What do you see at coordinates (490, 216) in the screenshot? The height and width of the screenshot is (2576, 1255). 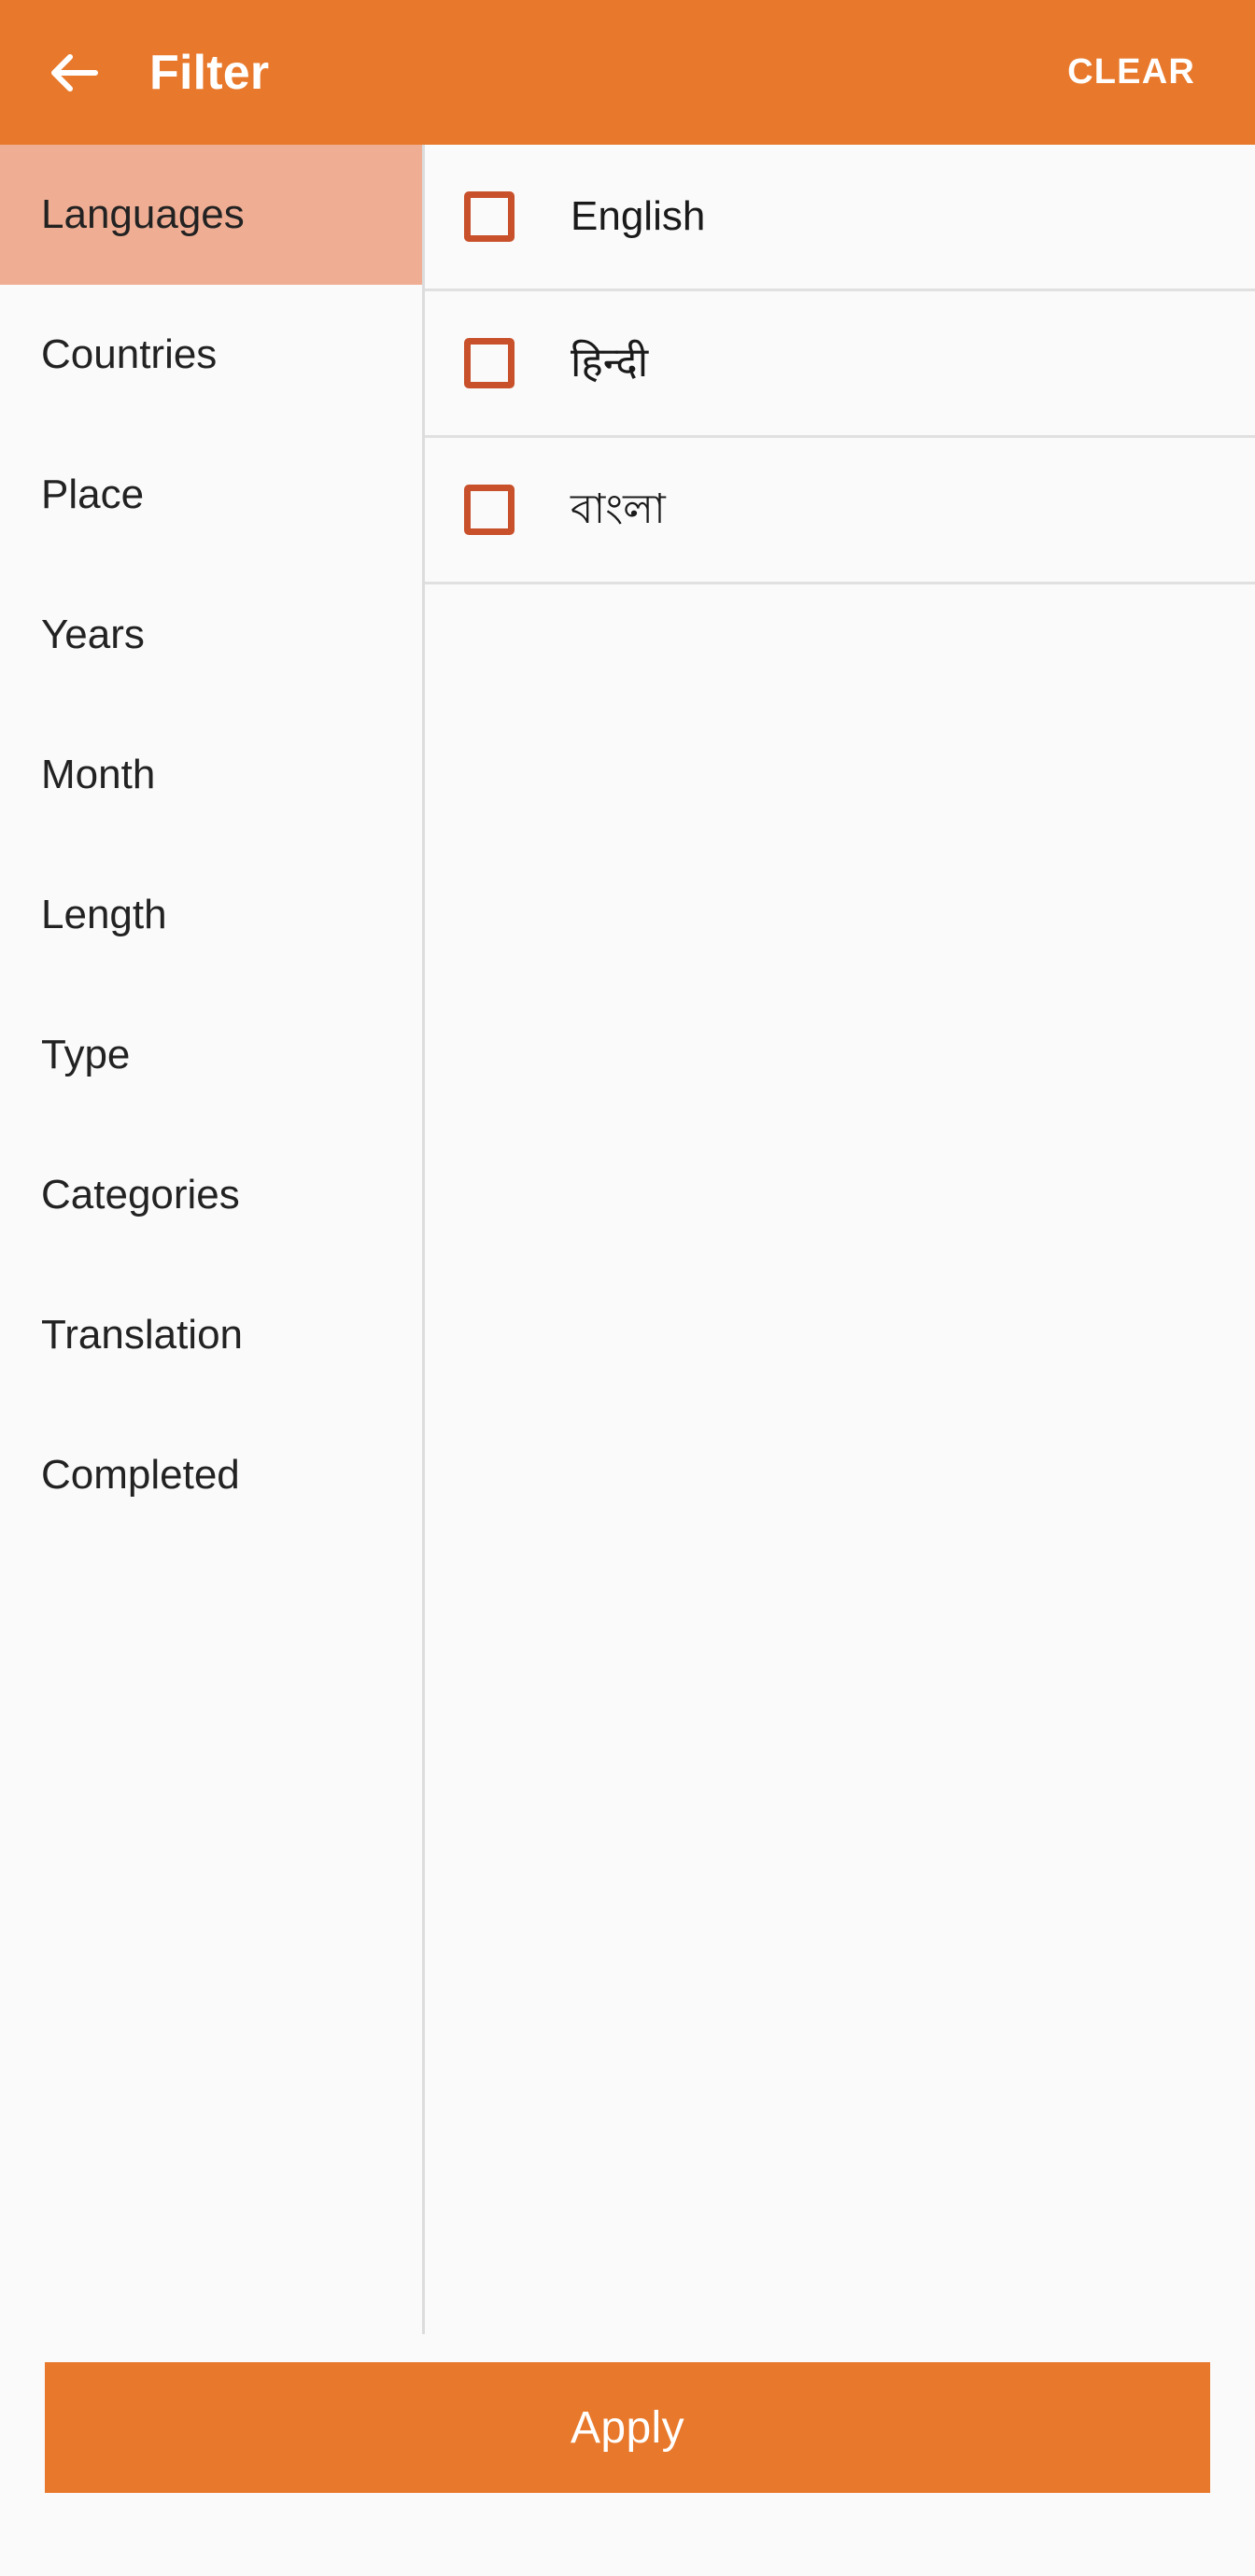 I see `checkbox-english` at bounding box center [490, 216].